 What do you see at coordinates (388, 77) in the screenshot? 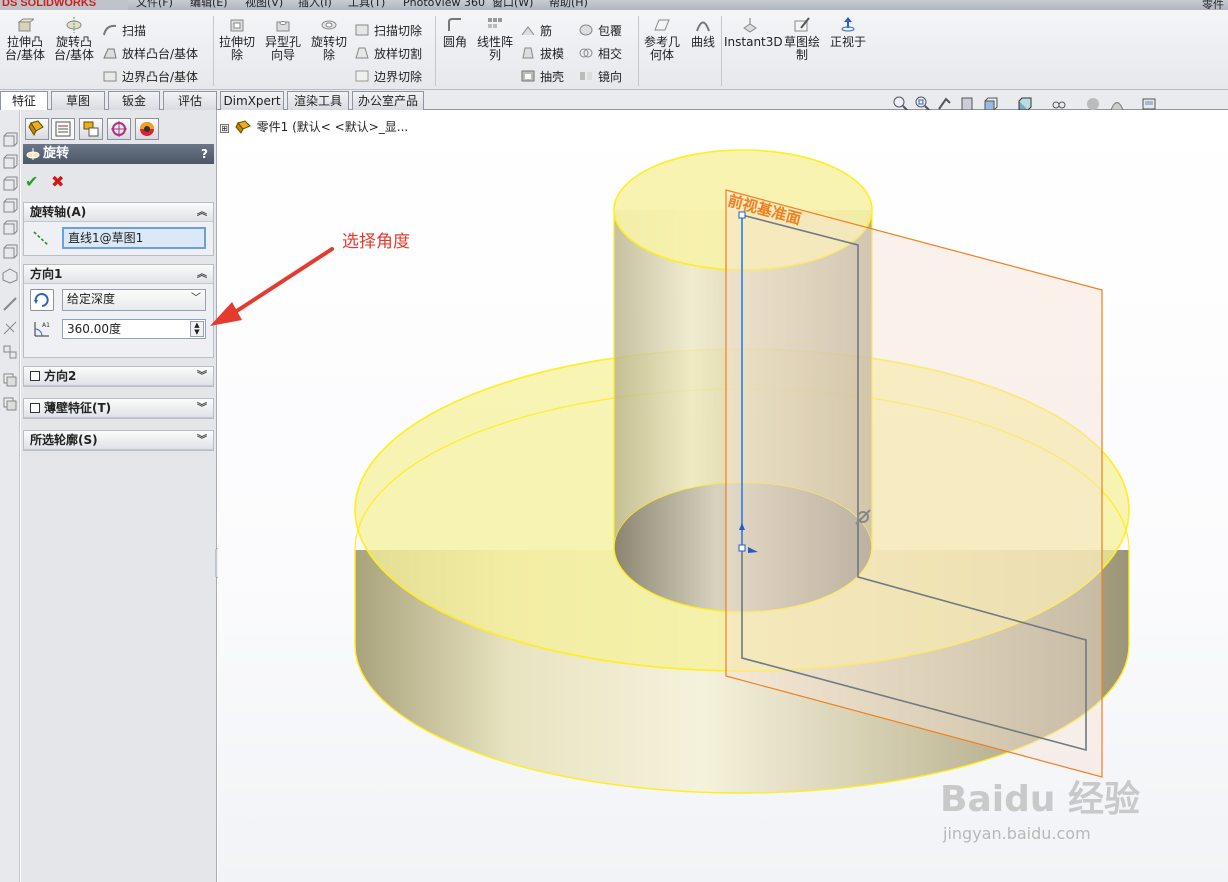
I see `boundary-cut-button: 边界切除` at bounding box center [388, 77].